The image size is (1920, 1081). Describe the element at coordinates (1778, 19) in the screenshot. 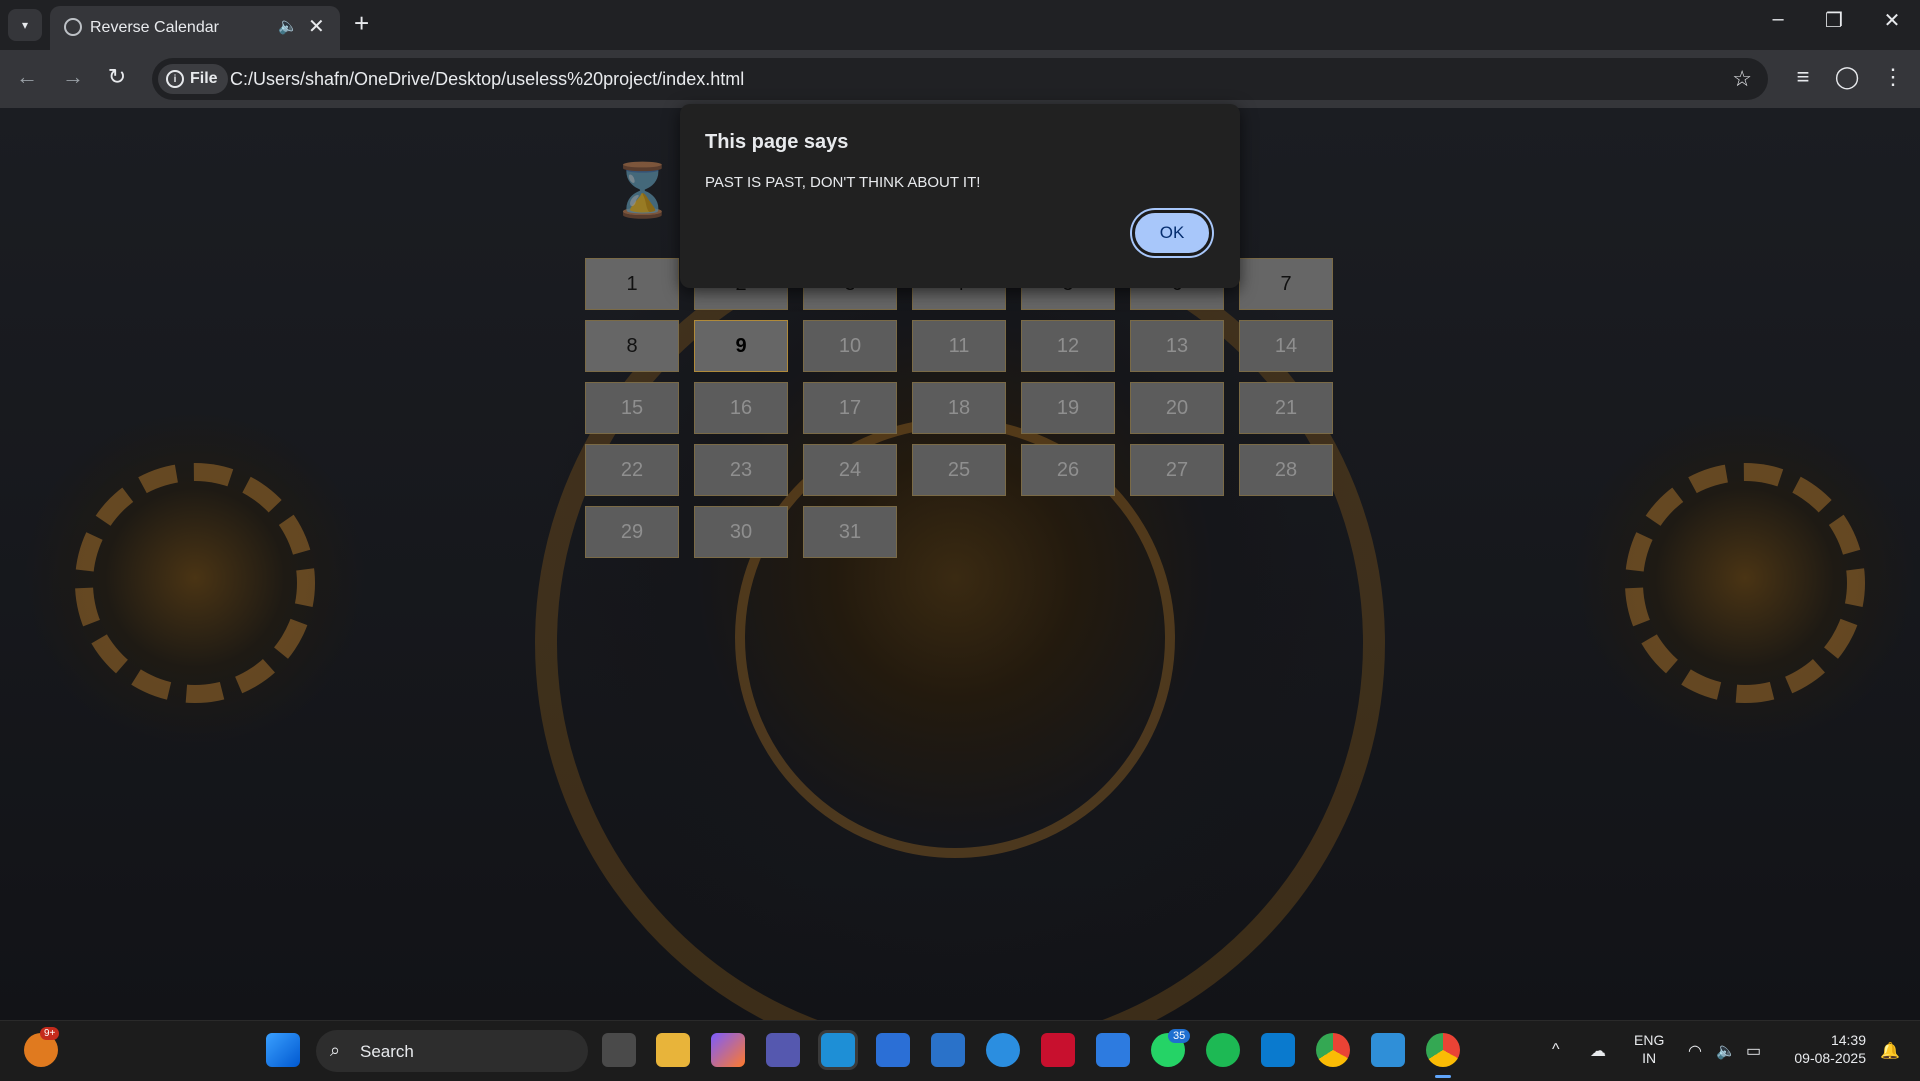

I see `minimize-icon: –` at that location.